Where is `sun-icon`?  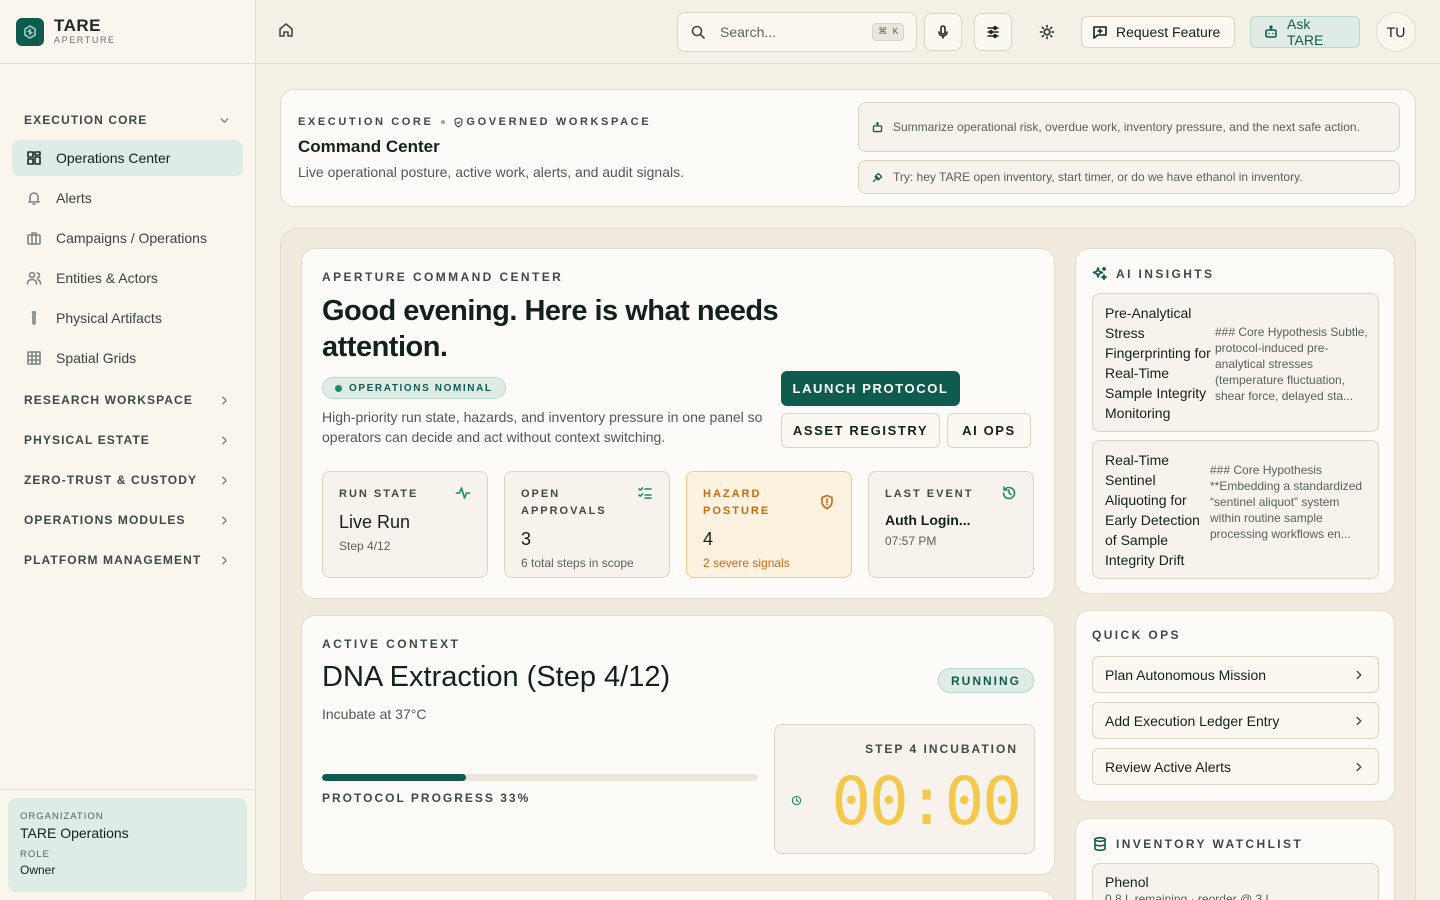
sun-icon is located at coordinates (1047, 32).